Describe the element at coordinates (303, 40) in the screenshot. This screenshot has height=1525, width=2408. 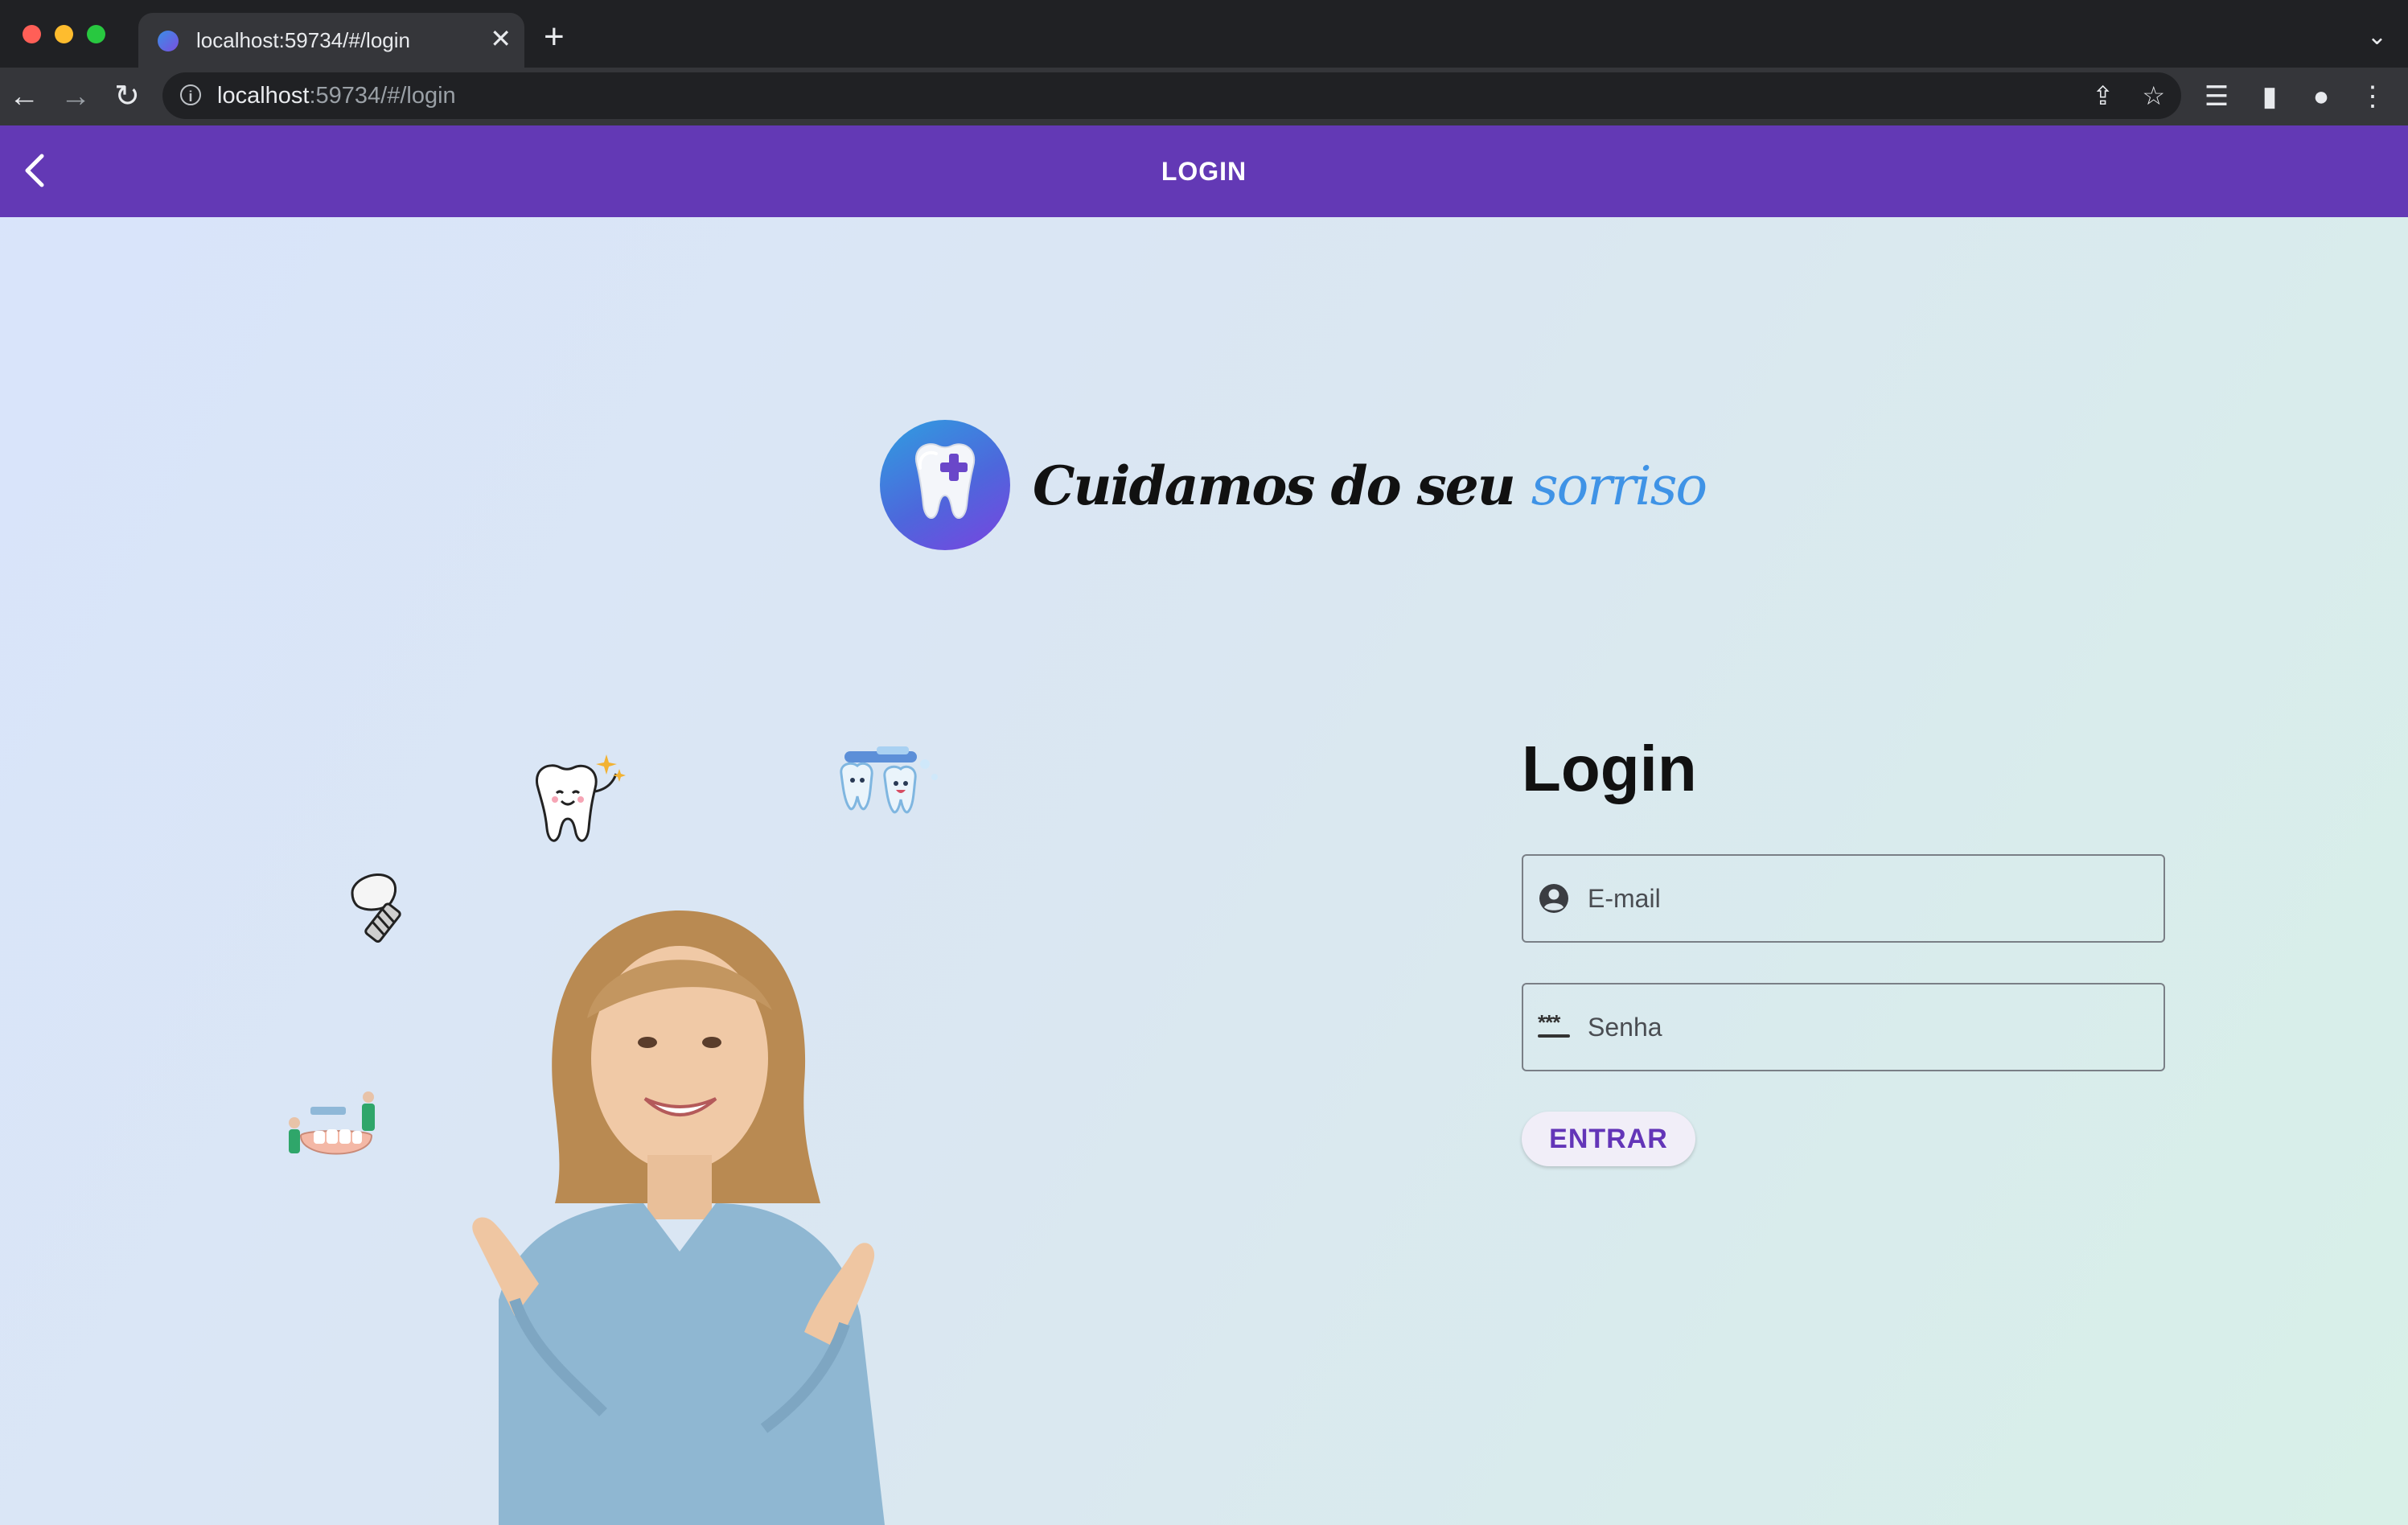
I see `tab-title: localhost:59734/#/login` at that location.